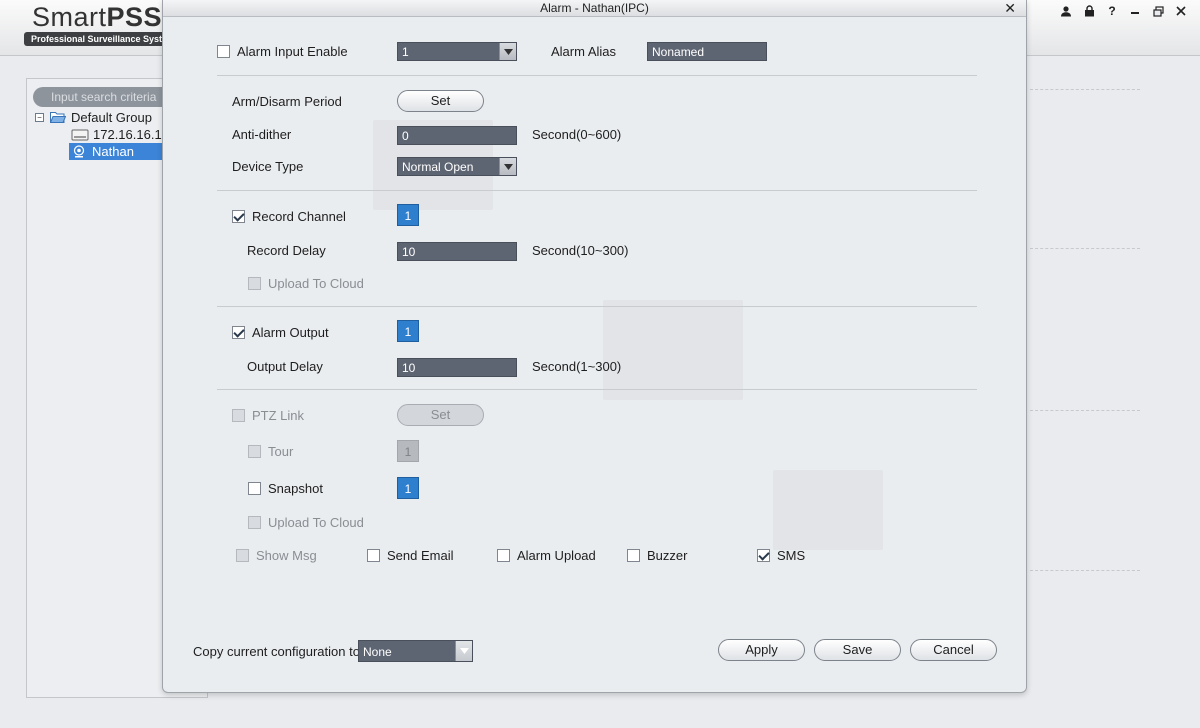 Image resolution: width=1200 pixels, height=728 pixels. I want to click on anti-dither-unit: Second(0~600), so click(577, 134).